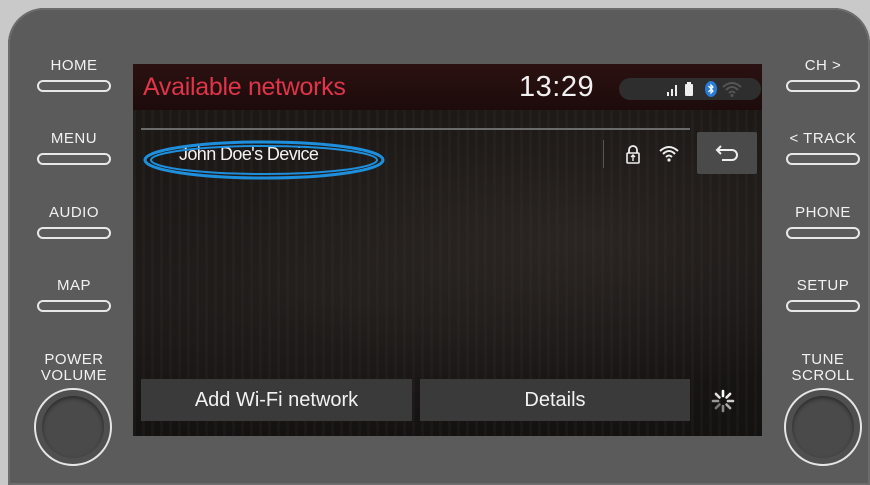 Image resolution: width=870 pixels, height=485 pixels. What do you see at coordinates (823, 65) in the screenshot?
I see `ch-label: CH >` at bounding box center [823, 65].